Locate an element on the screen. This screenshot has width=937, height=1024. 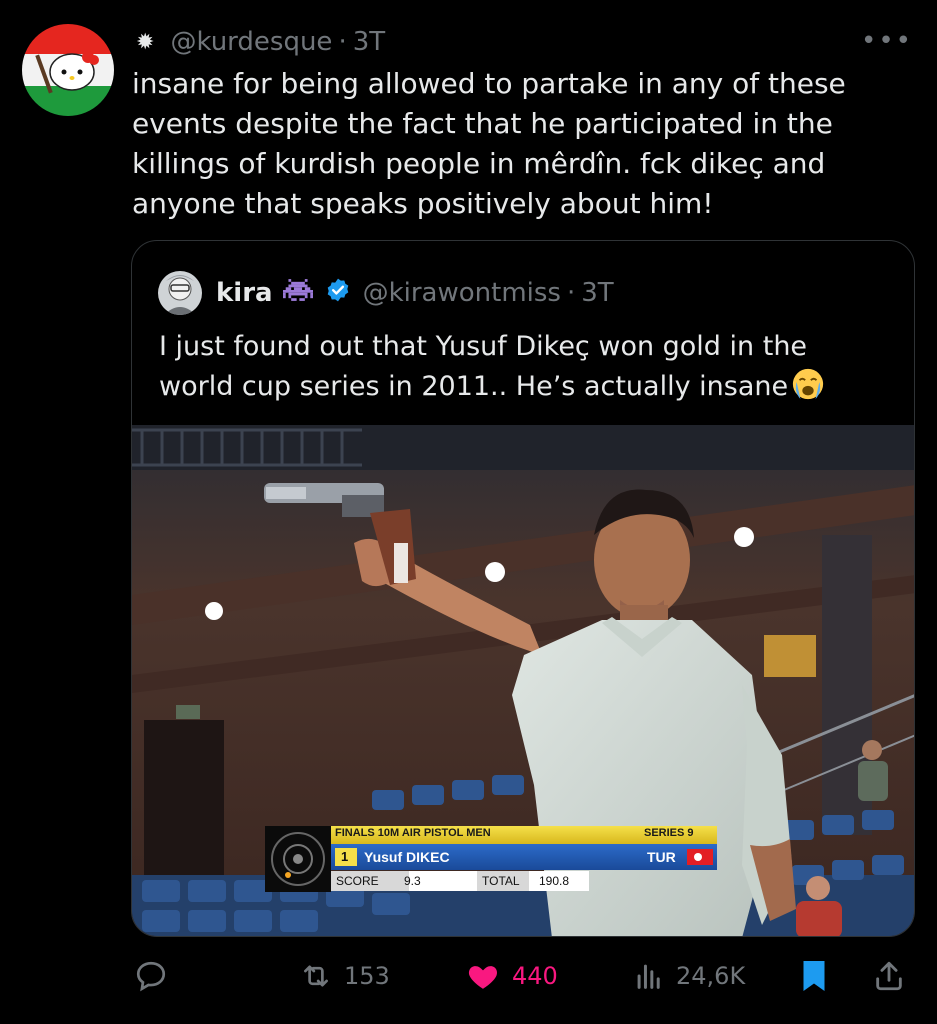
like-button: 440 is located at coordinates (511, 976).